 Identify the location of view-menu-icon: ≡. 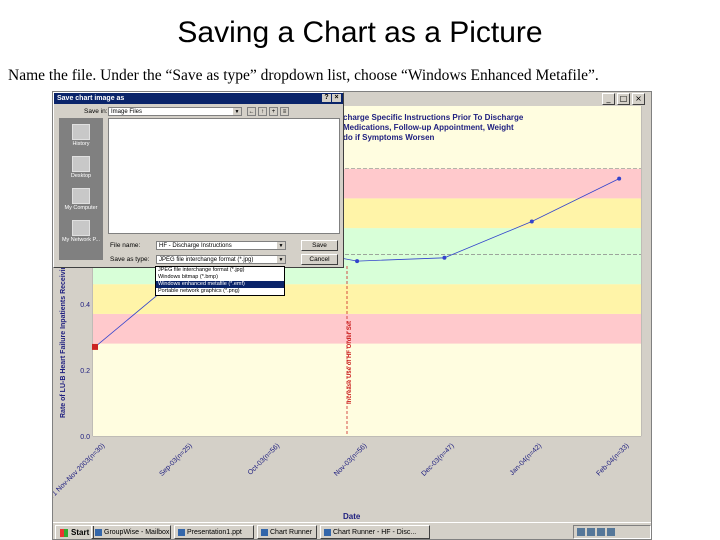
(284, 111).